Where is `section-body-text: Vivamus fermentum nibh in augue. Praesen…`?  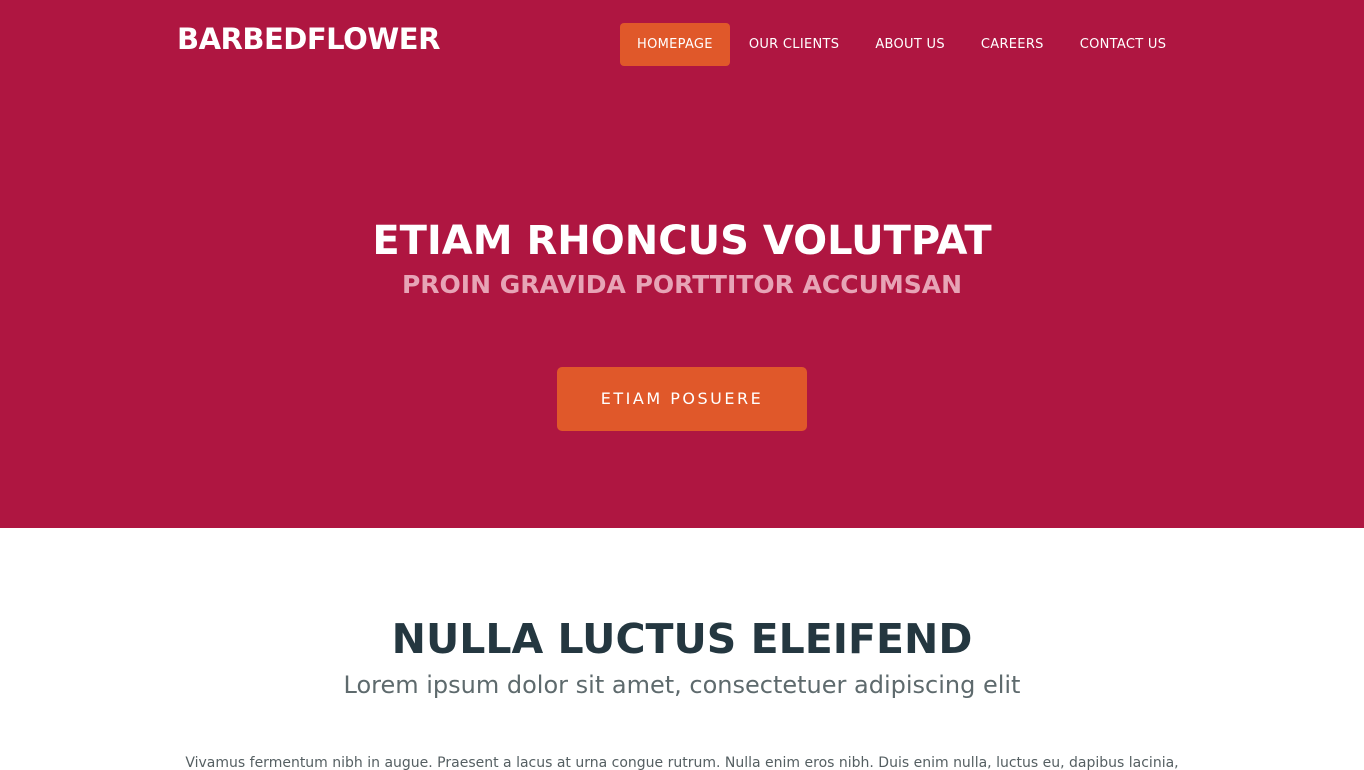 section-body-text: Vivamus fermentum nibh in augue. Praesen… is located at coordinates (682, 762).